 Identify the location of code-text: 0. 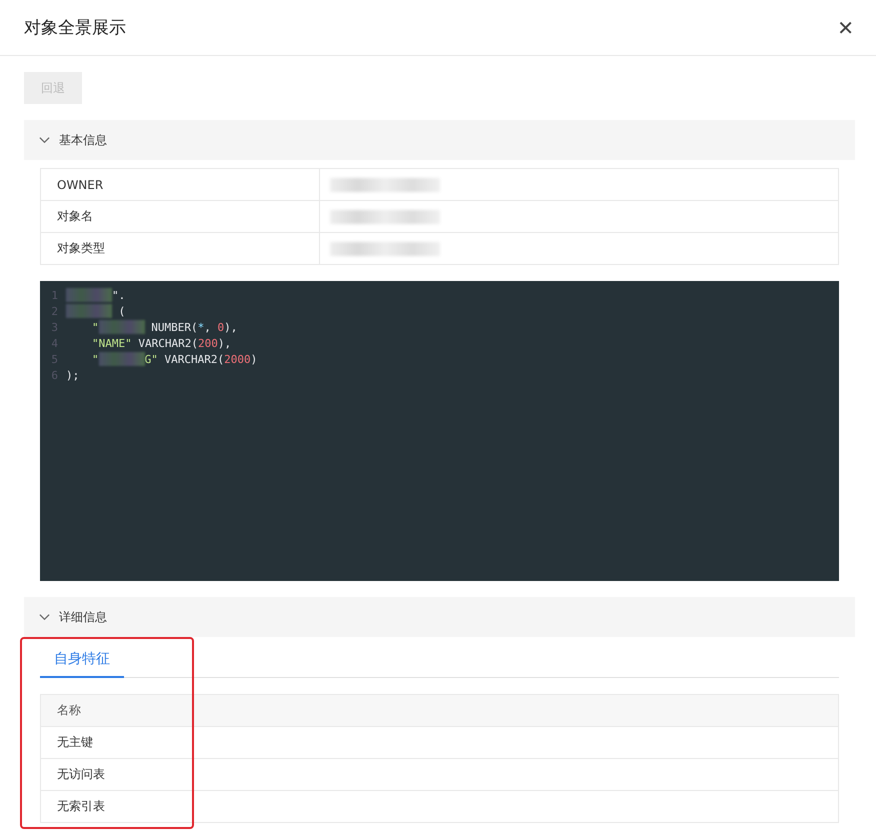
(220, 327).